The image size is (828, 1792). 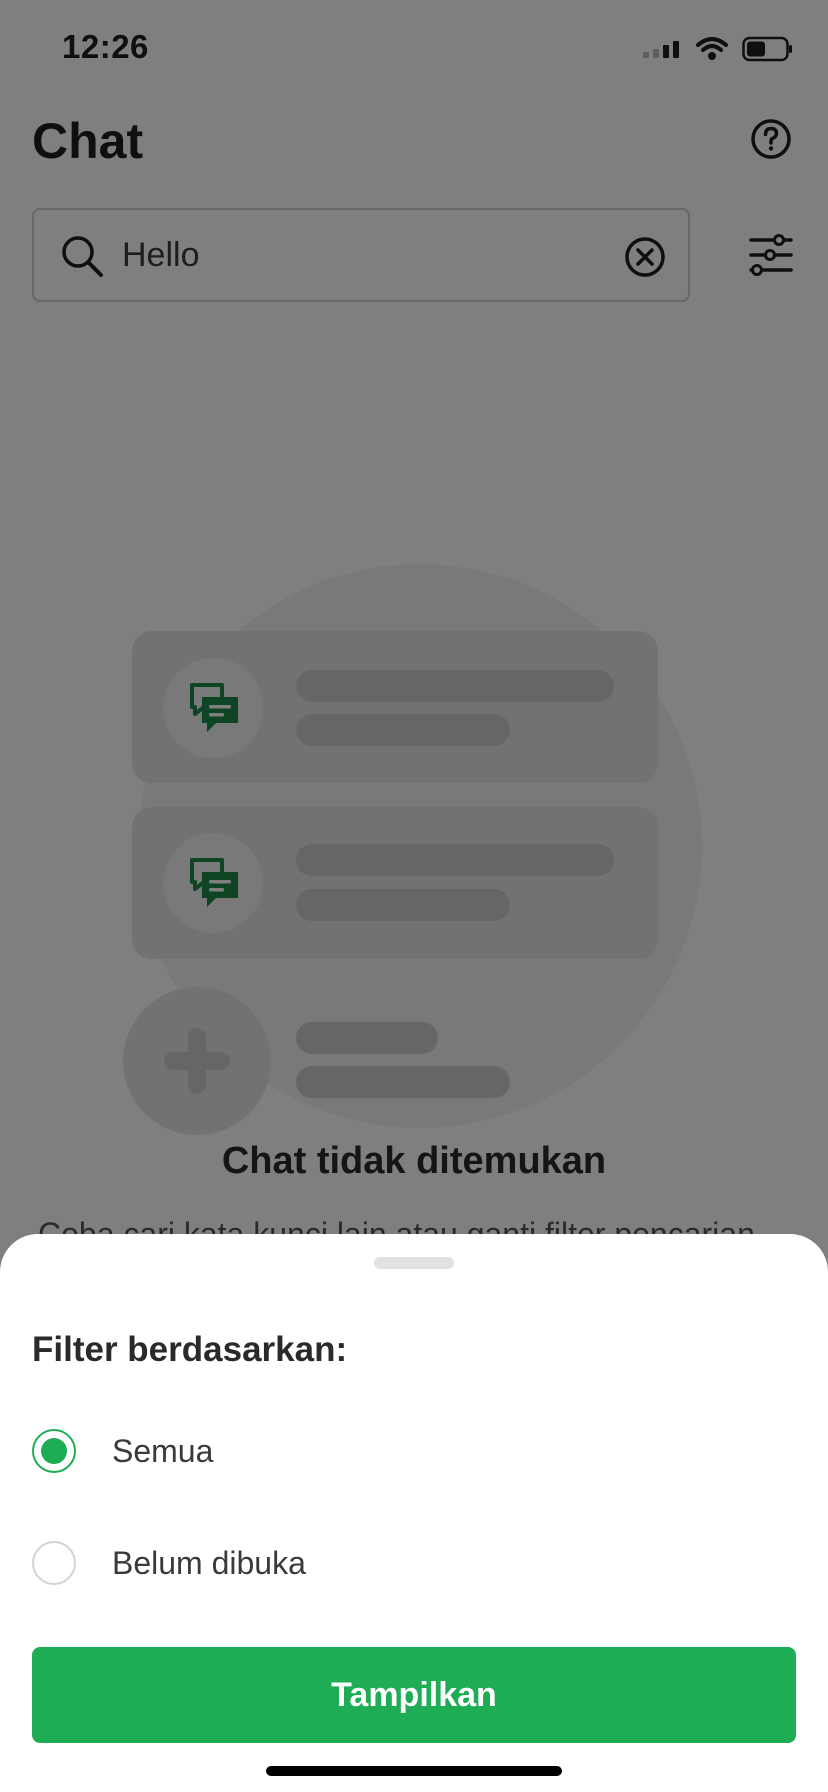 I want to click on filter-option-label: Semua, so click(x=163, y=1450).